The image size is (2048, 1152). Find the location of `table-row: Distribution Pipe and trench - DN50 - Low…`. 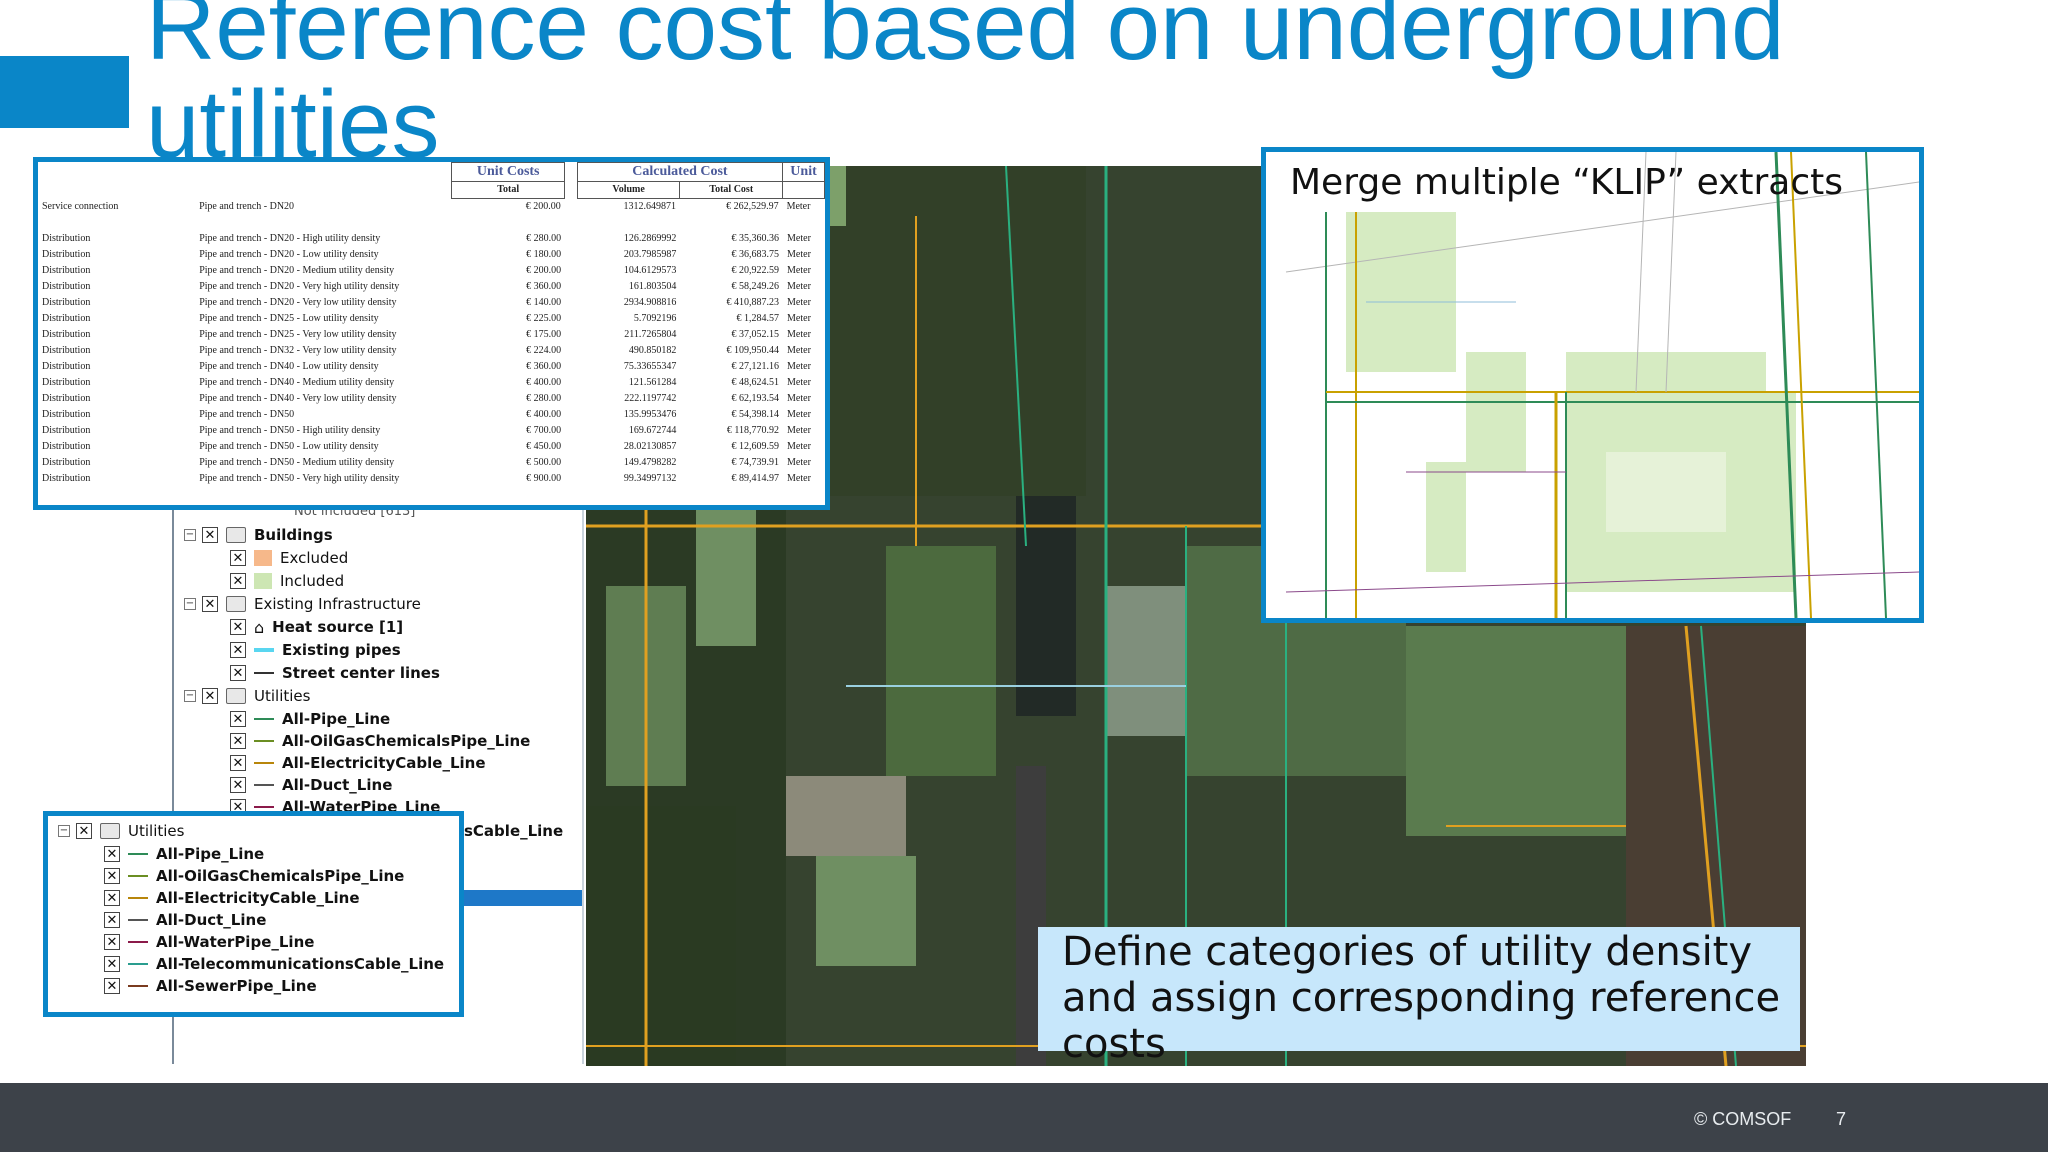

table-row: Distribution Pipe and trench - DN50 - Low… is located at coordinates (431, 447).